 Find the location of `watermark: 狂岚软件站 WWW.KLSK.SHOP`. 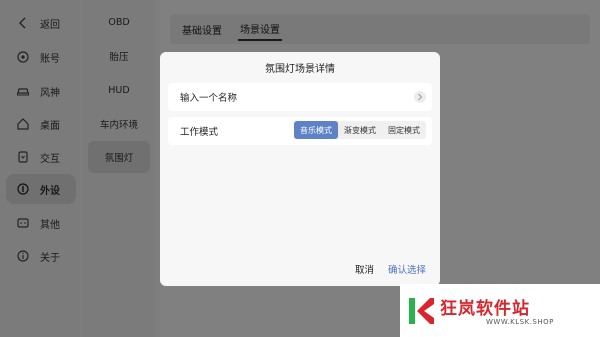

watermark: 狂岚软件站 WWW.KLSK.SHOP is located at coordinates (500, 310).